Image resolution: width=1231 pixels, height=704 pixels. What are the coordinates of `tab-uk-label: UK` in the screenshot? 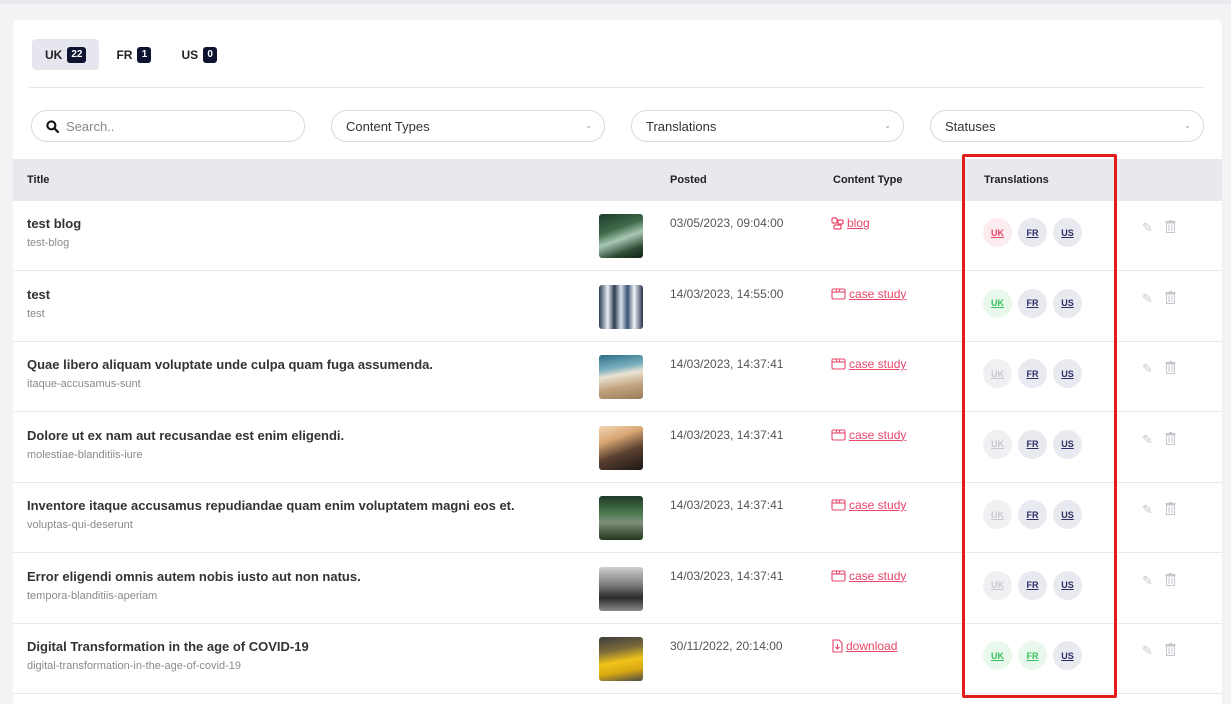 It's located at (54, 54).